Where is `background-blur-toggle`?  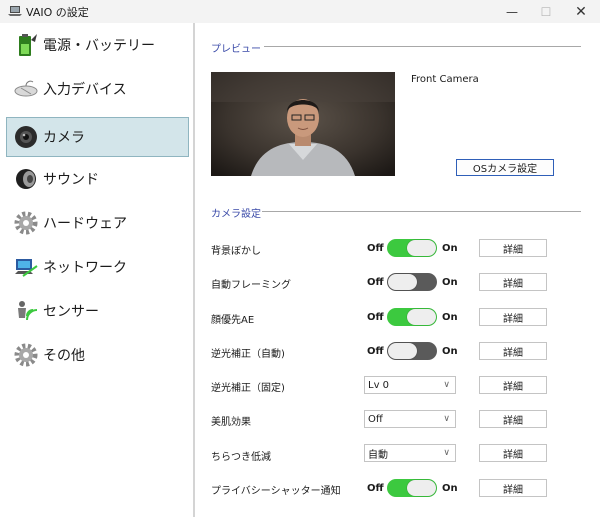 background-blur-toggle is located at coordinates (412, 248).